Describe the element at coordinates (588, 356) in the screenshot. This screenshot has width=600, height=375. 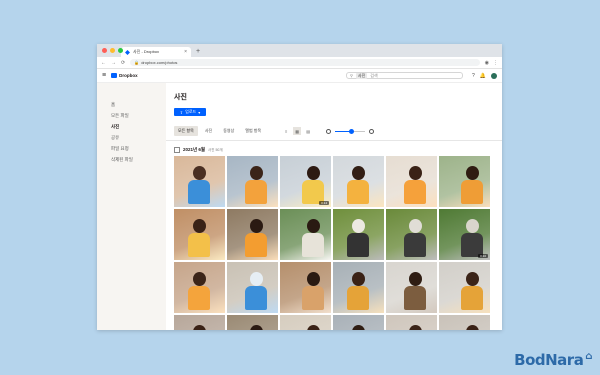
I see `house-icon: ⌂` at that location.